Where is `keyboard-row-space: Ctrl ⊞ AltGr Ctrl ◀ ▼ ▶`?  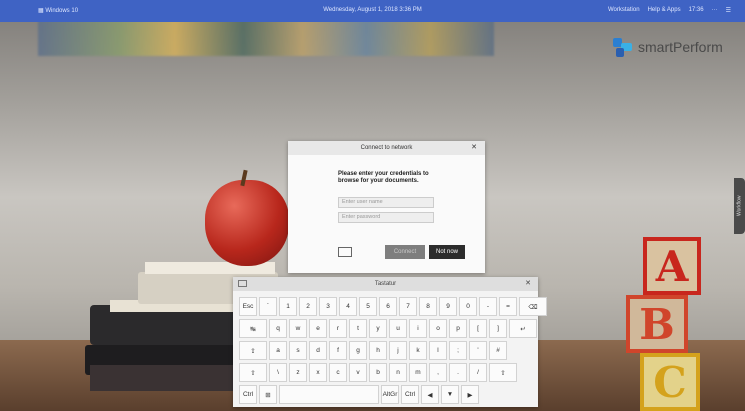 keyboard-row-space: Ctrl ⊞ AltGr Ctrl ◀ ▼ ▶ is located at coordinates (385, 394).